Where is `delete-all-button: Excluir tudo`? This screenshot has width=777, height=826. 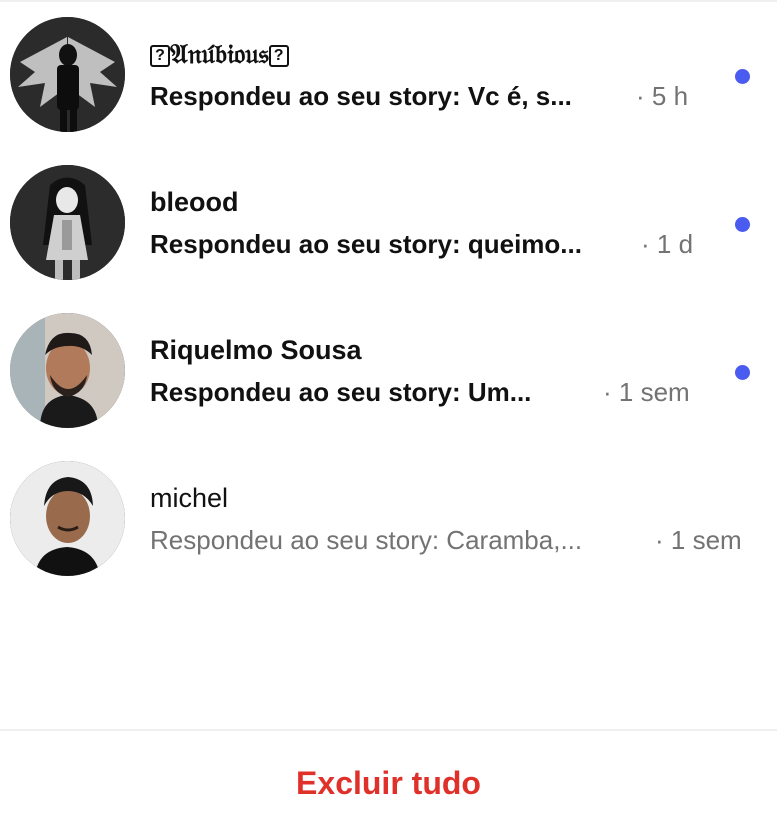
delete-all-button: Excluir tudo is located at coordinates (388, 783).